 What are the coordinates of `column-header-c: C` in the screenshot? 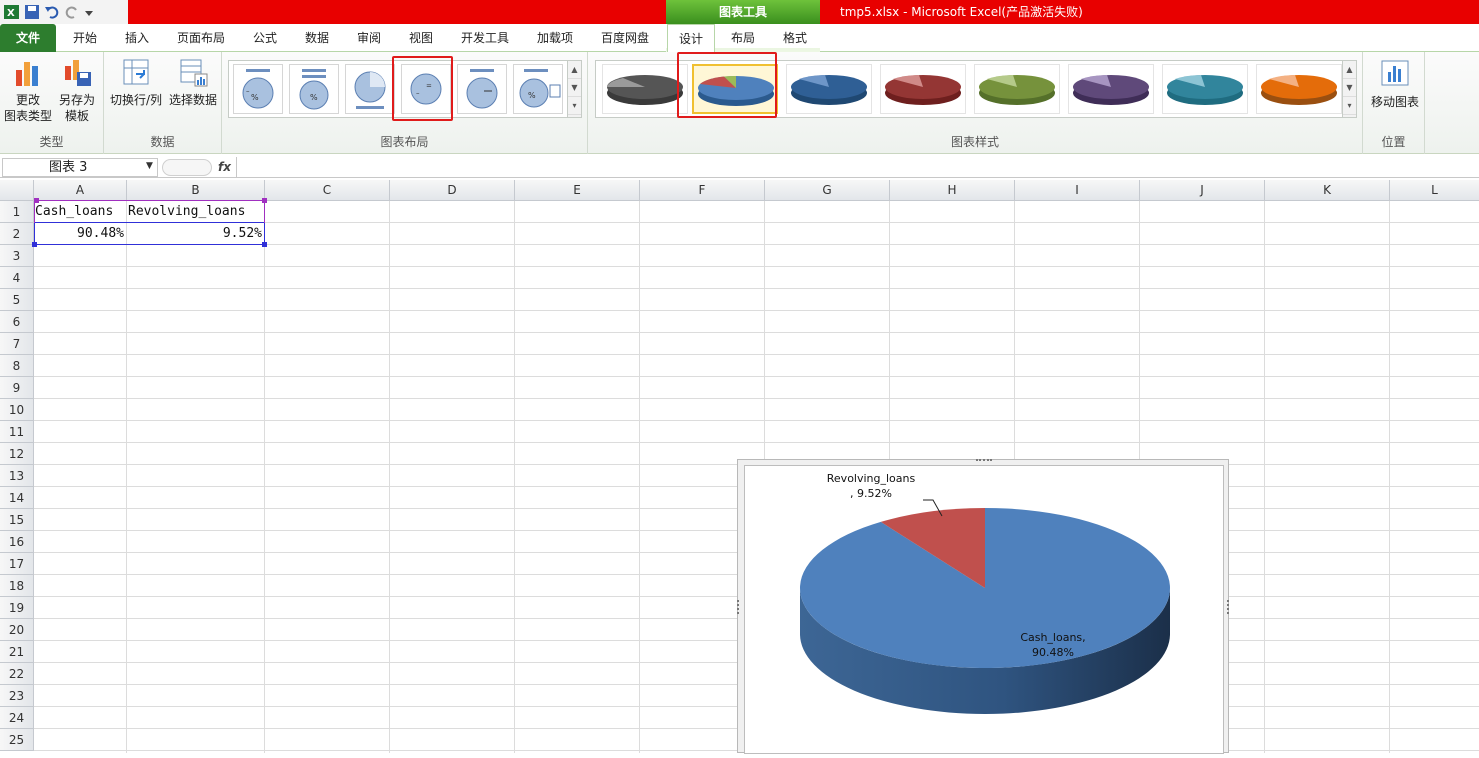 It's located at (327, 190).